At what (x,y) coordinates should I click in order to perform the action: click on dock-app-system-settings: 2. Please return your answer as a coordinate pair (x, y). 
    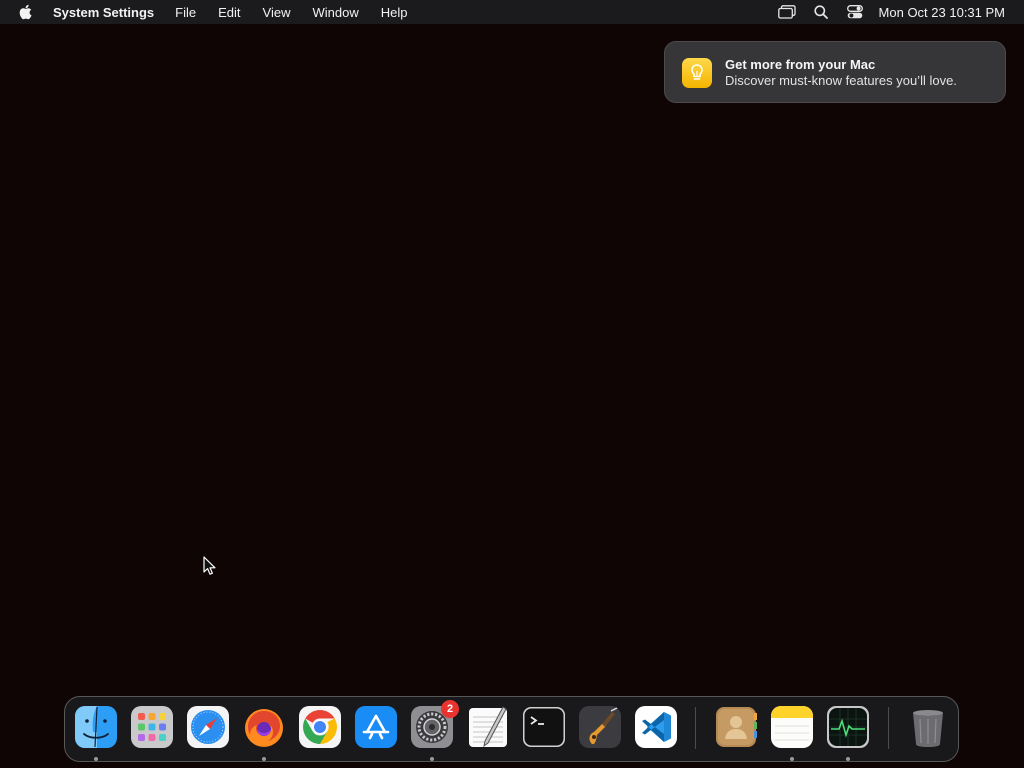
    Looking at the image, I should click on (434, 724).